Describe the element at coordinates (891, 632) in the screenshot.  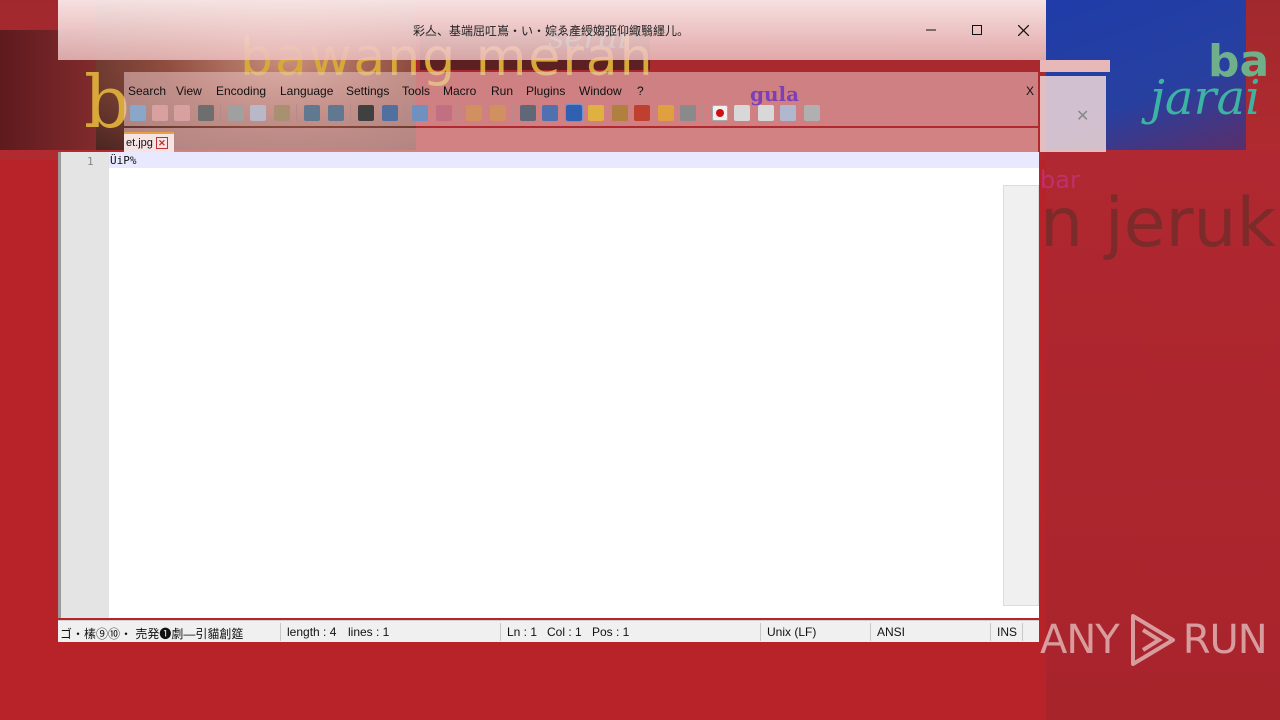
I see `status-encoding: ANSI` at that location.